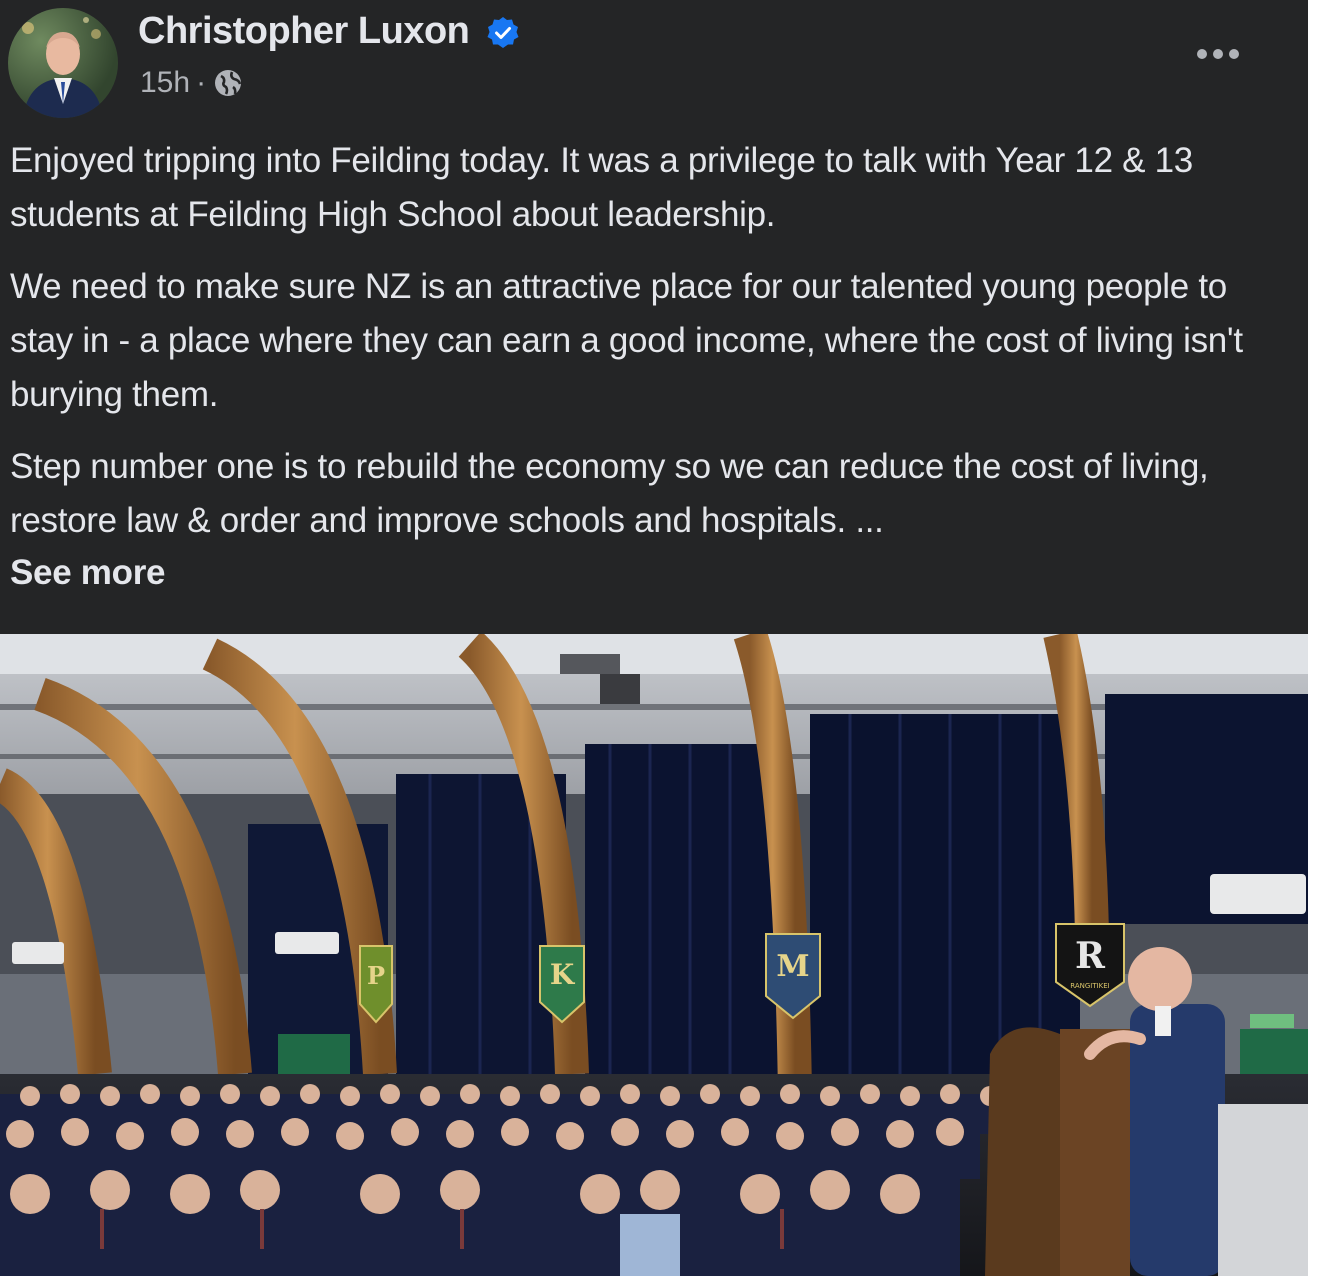 The width and height of the screenshot is (1342, 1276). Describe the element at coordinates (505, 1180) in the screenshot. I see `student-audience` at that location.